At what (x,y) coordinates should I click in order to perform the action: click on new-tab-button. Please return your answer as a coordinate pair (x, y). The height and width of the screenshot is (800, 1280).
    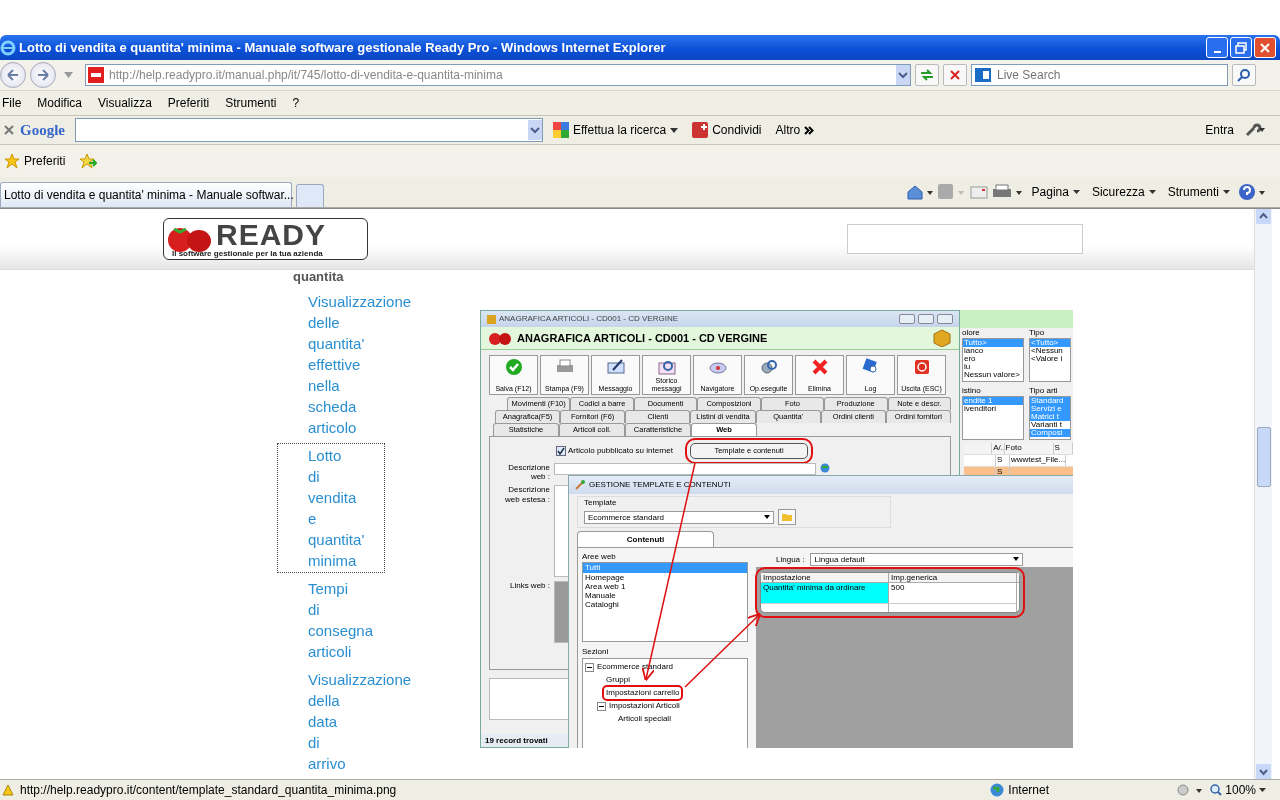
    Looking at the image, I should click on (310, 195).